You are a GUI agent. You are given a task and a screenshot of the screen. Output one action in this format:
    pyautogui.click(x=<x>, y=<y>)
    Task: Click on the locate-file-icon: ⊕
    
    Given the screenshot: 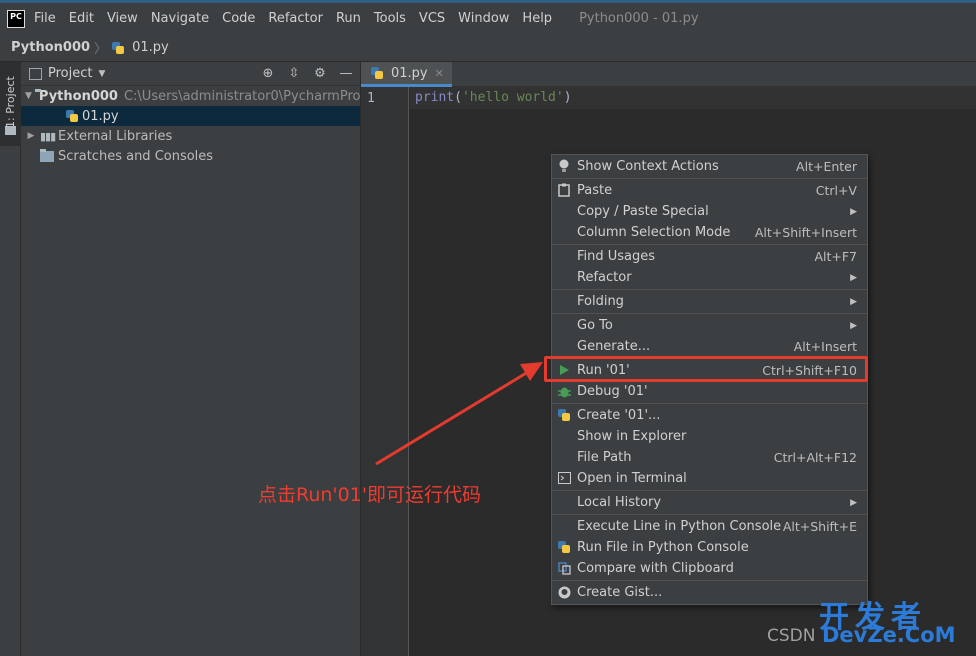 What is the action you would take?
    pyautogui.click(x=268, y=74)
    